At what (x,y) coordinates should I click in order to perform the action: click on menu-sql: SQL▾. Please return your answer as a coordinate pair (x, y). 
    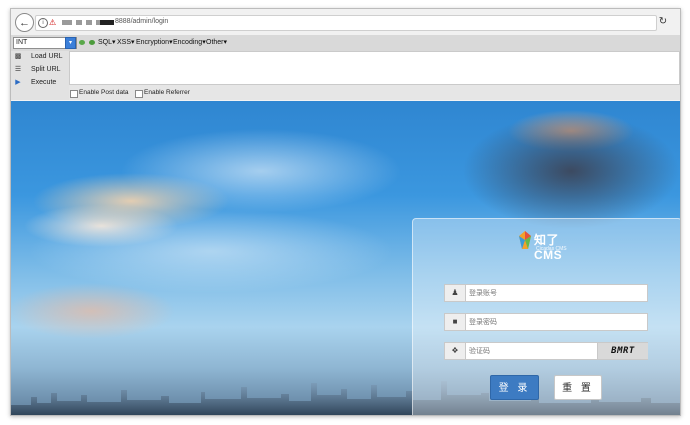
    Looking at the image, I should click on (107, 42).